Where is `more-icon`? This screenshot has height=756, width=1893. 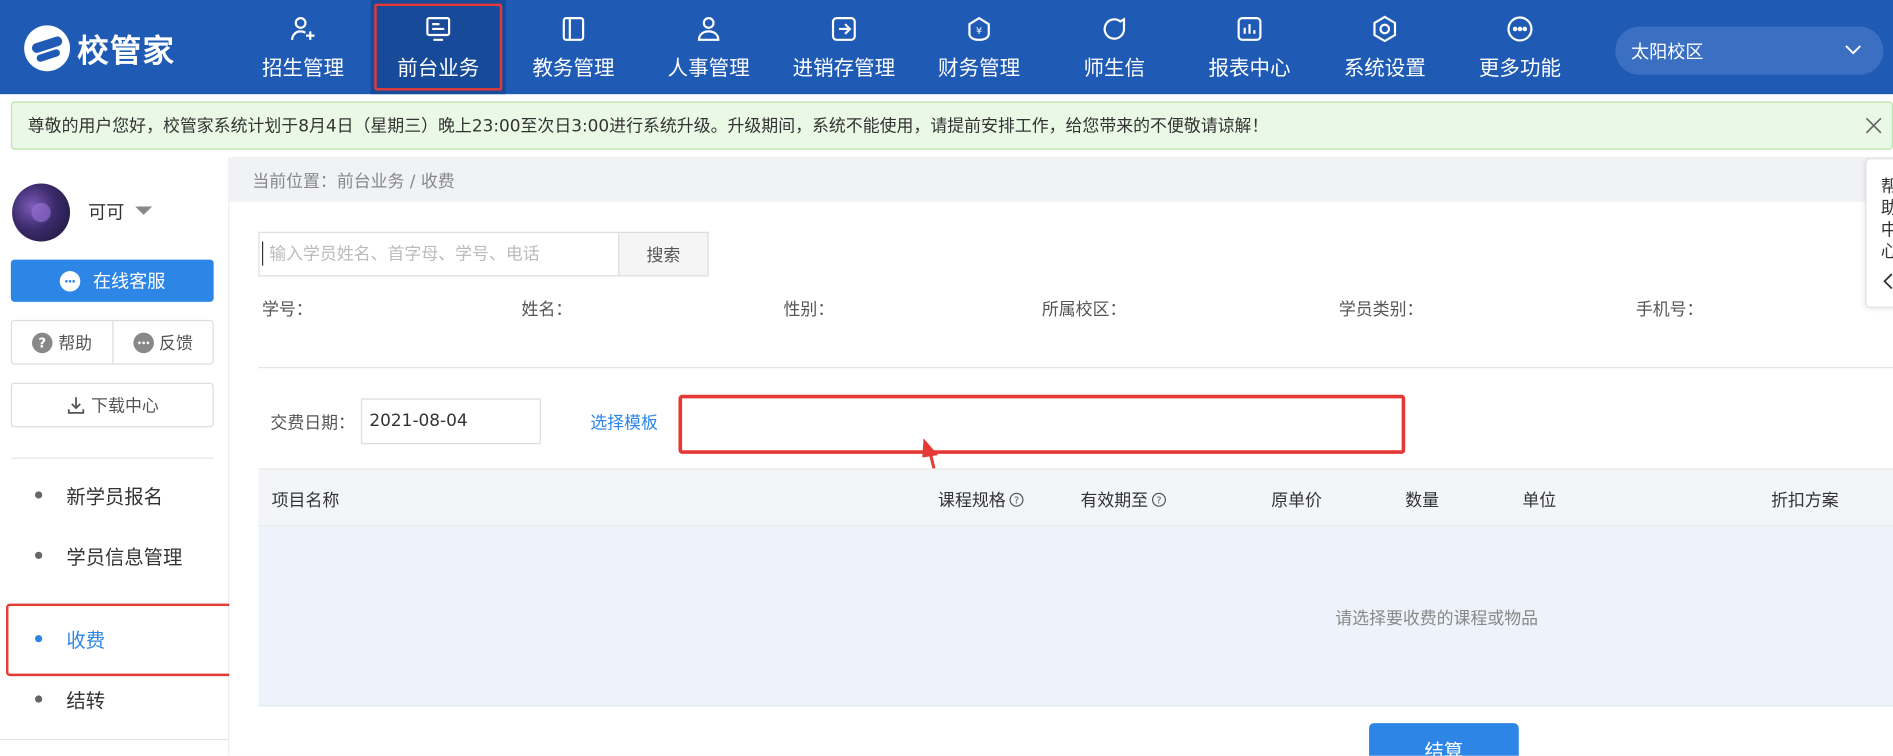
more-icon is located at coordinates (1520, 28).